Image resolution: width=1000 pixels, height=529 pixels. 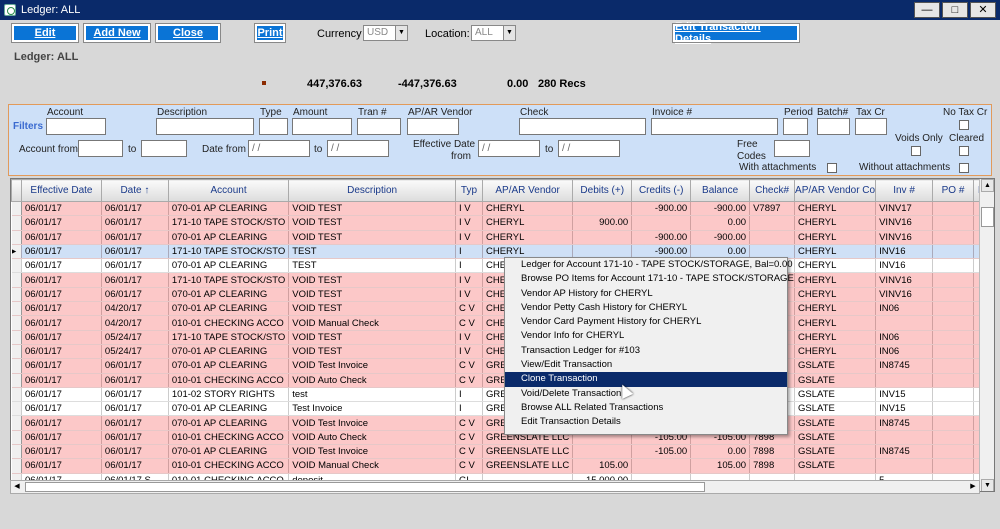 What do you see at coordinates (953, 190) in the screenshot?
I see `column-header: PO #` at bounding box center [953, 190].